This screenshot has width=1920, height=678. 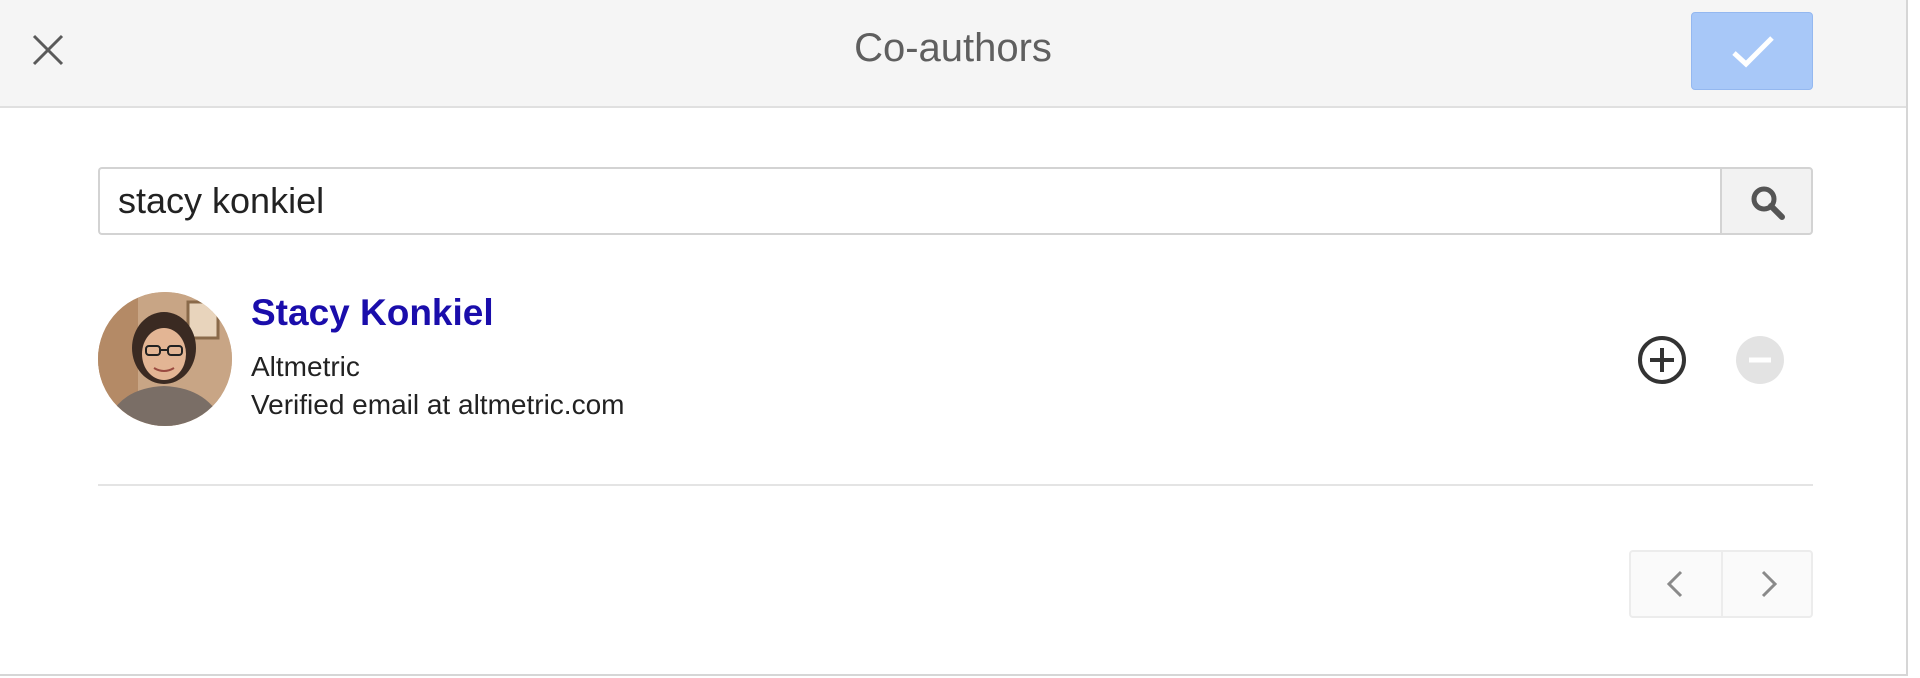 I want to click on confirm-button, so click(x=1752, y=51).